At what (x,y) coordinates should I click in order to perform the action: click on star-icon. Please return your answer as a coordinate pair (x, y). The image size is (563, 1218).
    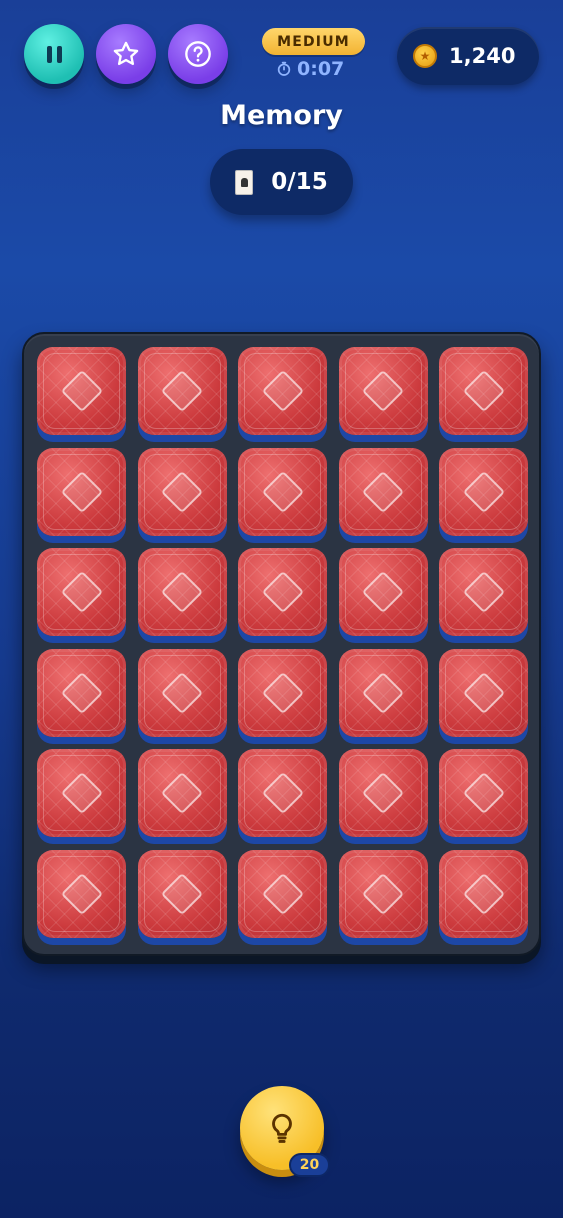
    Looking at the image, I should click on (126, 53).